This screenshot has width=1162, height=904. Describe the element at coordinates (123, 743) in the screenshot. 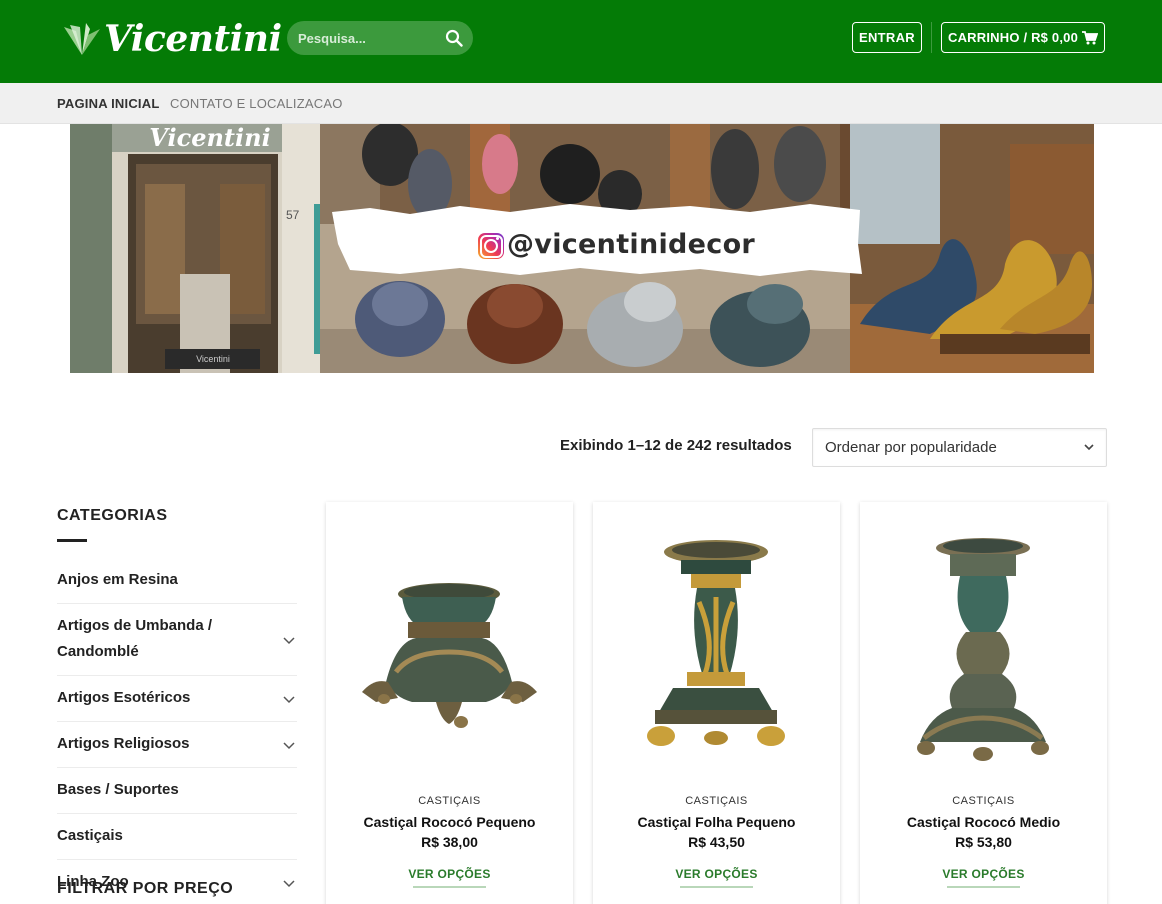

I see `category-label: Artigos Religiosos` at that location.